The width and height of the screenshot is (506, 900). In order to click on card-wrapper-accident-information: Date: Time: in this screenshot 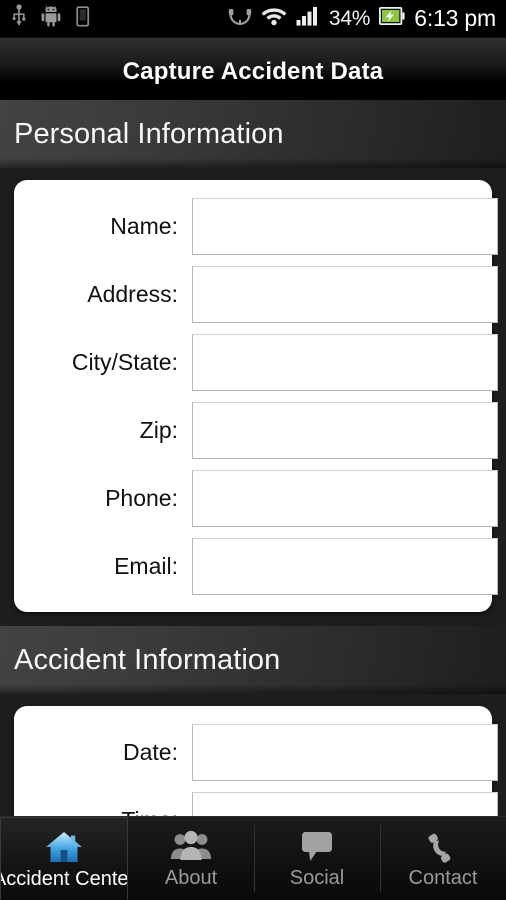, I will do `click(253, 755)`.